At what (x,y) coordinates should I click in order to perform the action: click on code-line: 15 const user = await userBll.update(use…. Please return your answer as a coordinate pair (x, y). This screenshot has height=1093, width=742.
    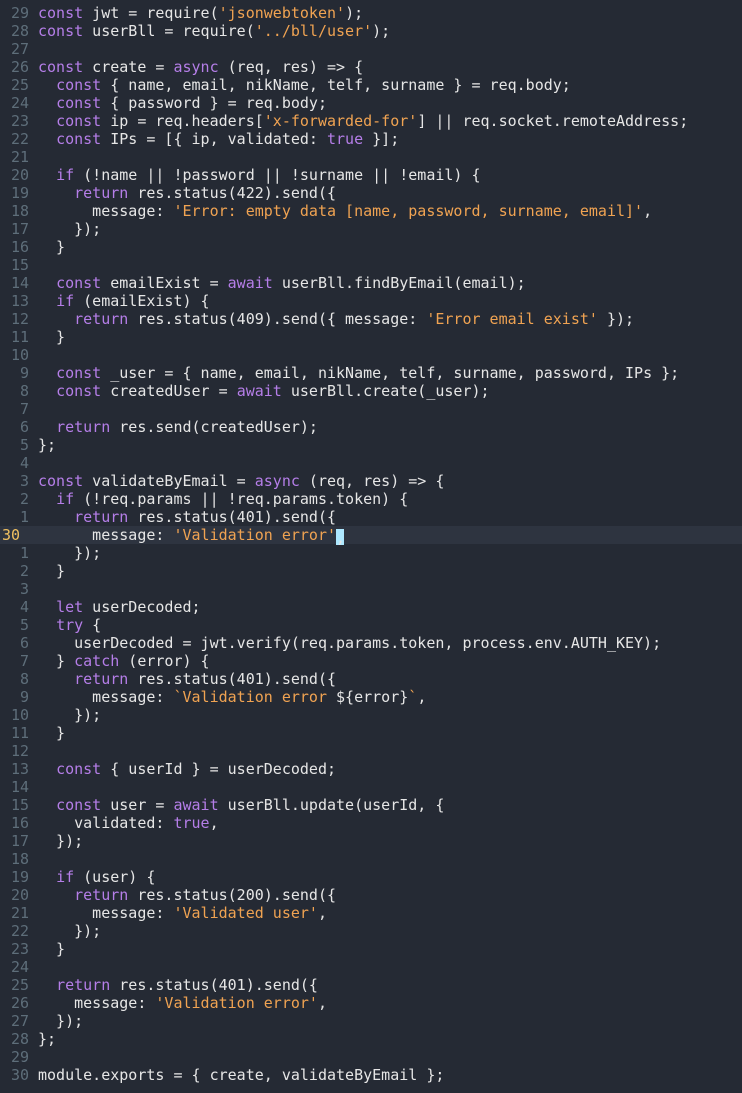
    Looking at the image, I should click on (371, 805).